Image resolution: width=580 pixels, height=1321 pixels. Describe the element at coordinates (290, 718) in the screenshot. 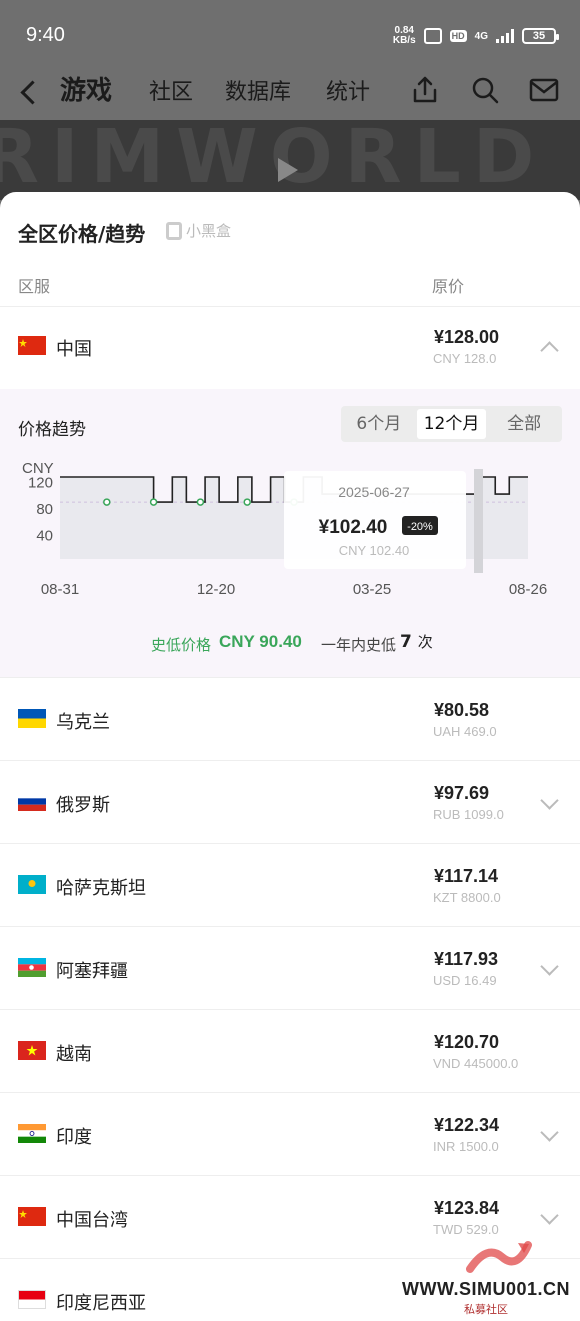

I see `region-row: 乌克兰 ¥80.58 UAH 469.0` at that location.